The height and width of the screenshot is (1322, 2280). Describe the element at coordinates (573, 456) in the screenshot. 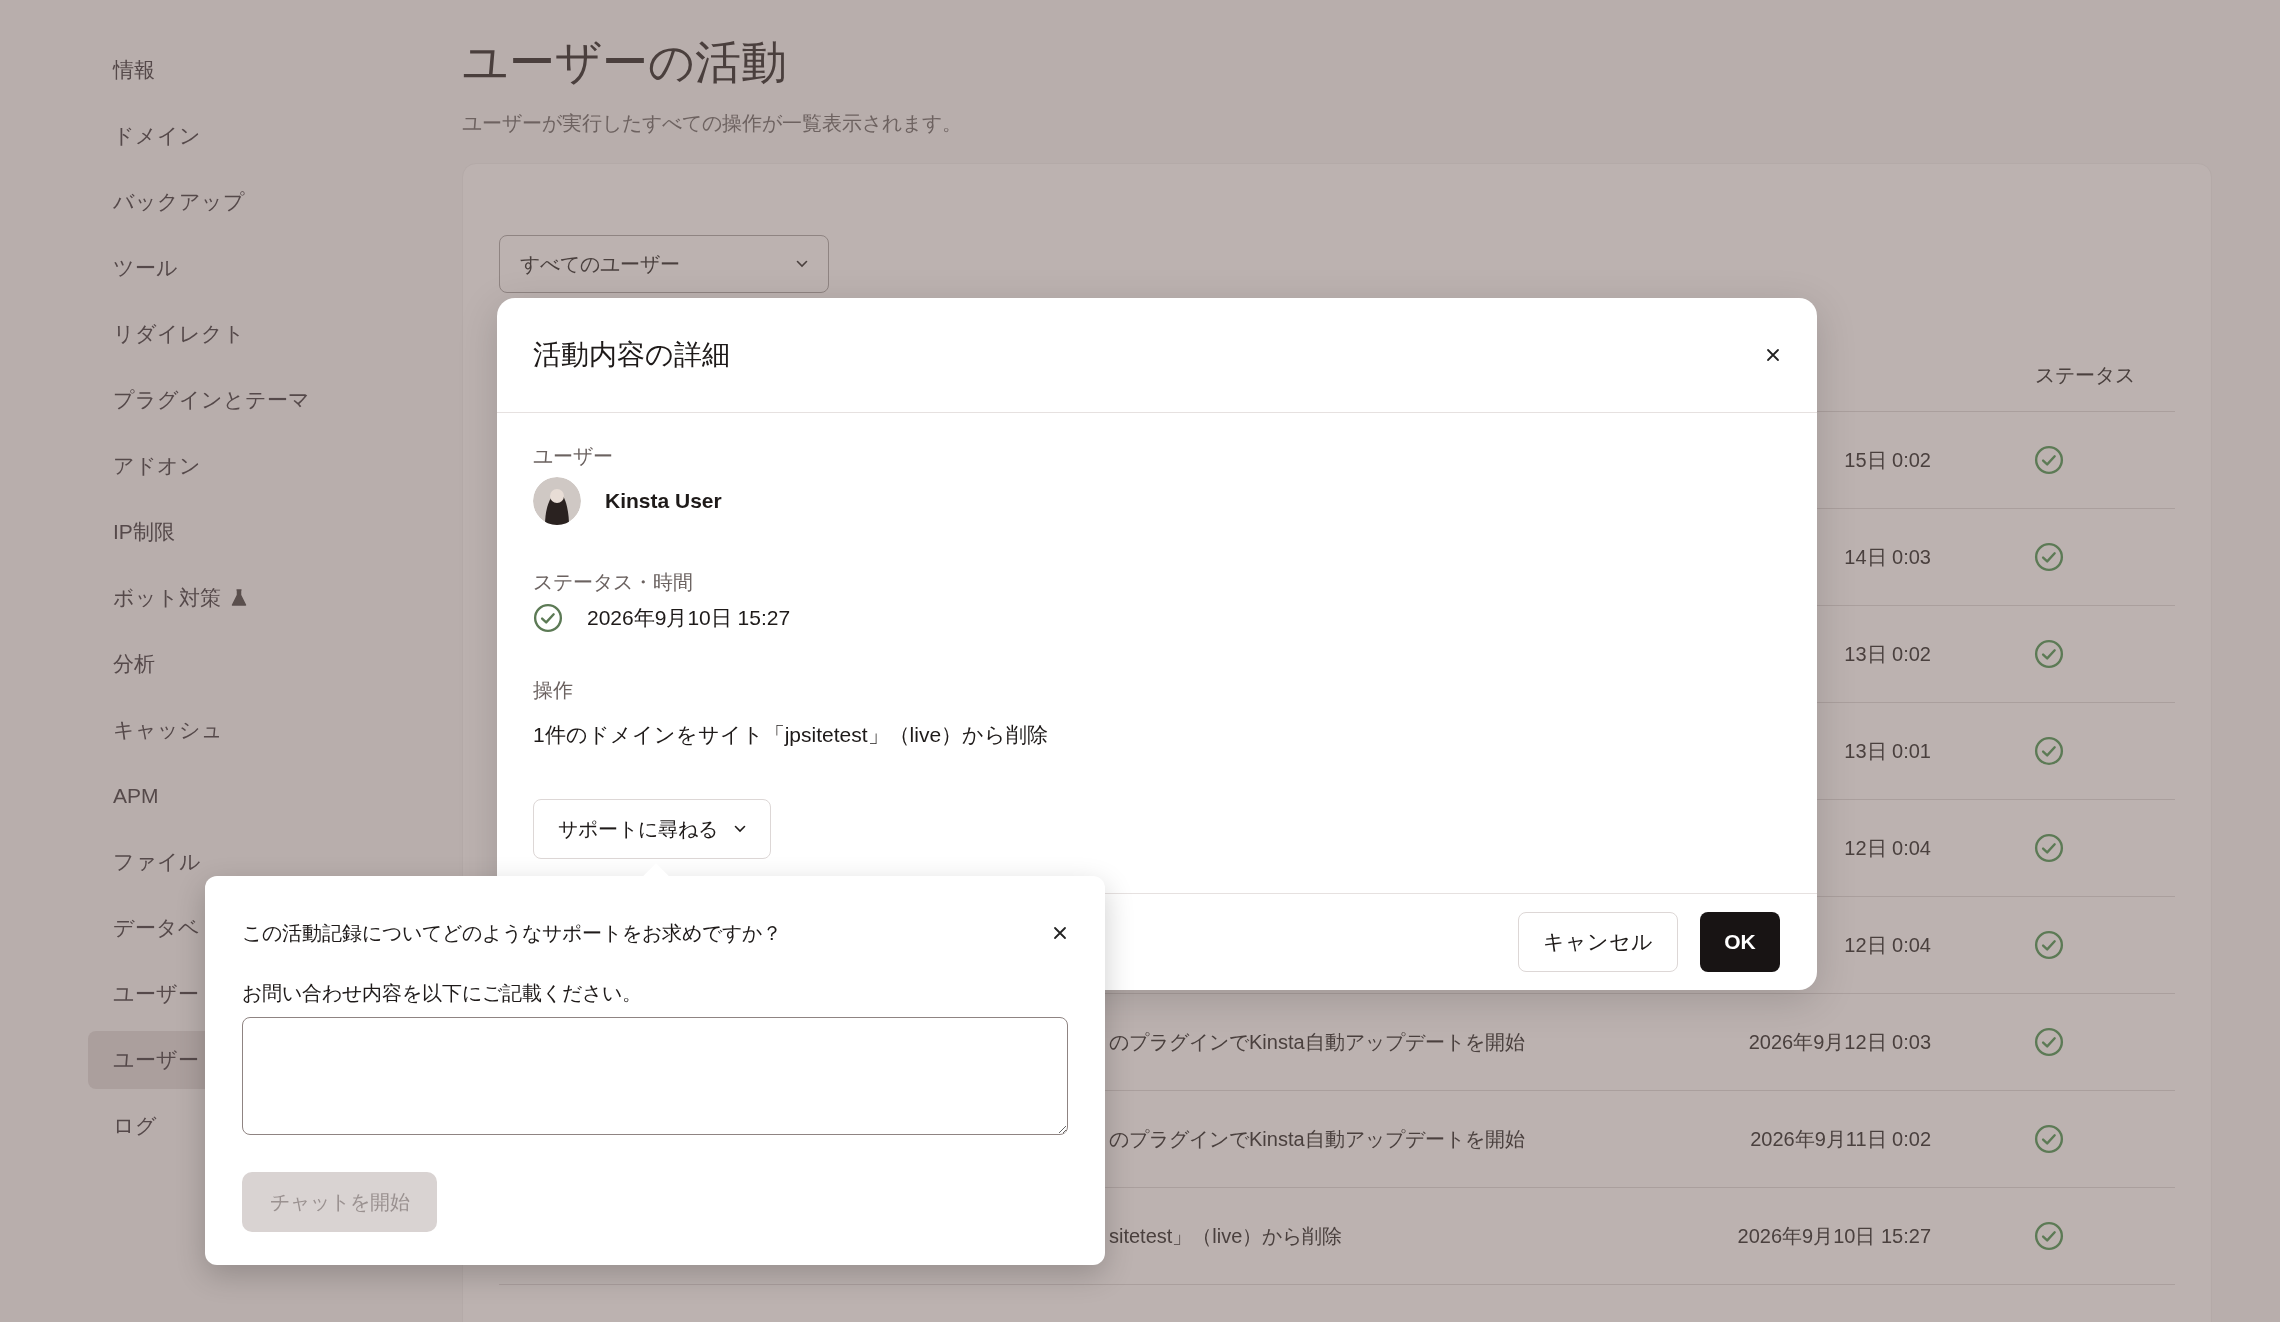

I see `field-label: ユーザー` at that location.